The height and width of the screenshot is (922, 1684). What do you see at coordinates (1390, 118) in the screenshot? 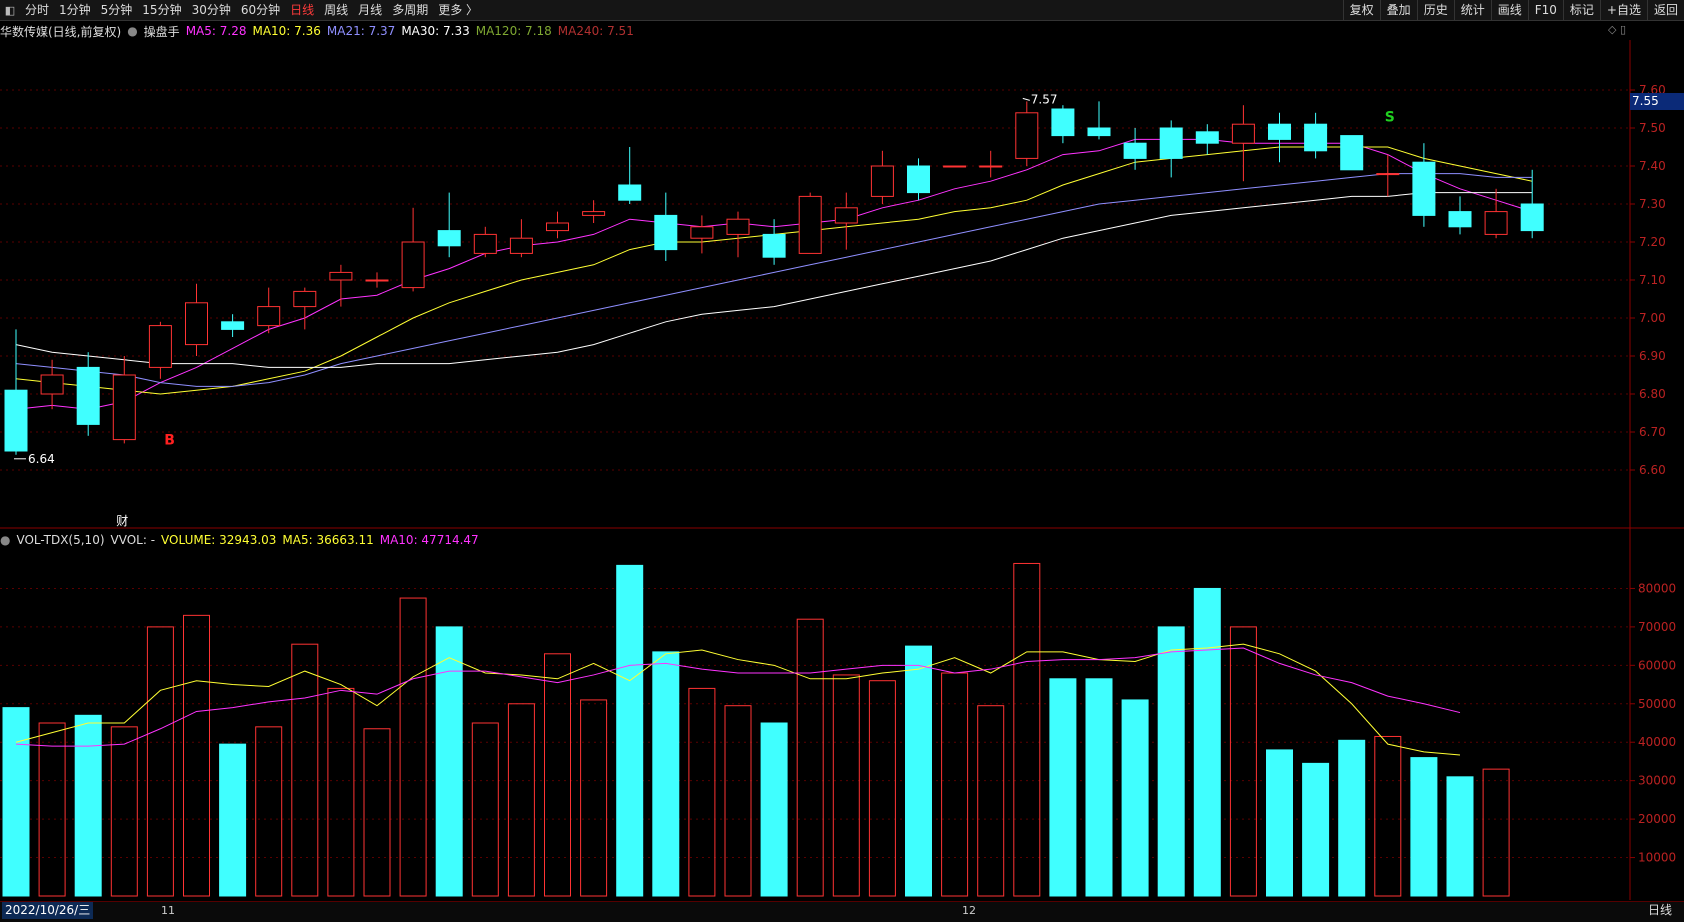
I see `sell-signal: S` at bounding box center [1390, 118].